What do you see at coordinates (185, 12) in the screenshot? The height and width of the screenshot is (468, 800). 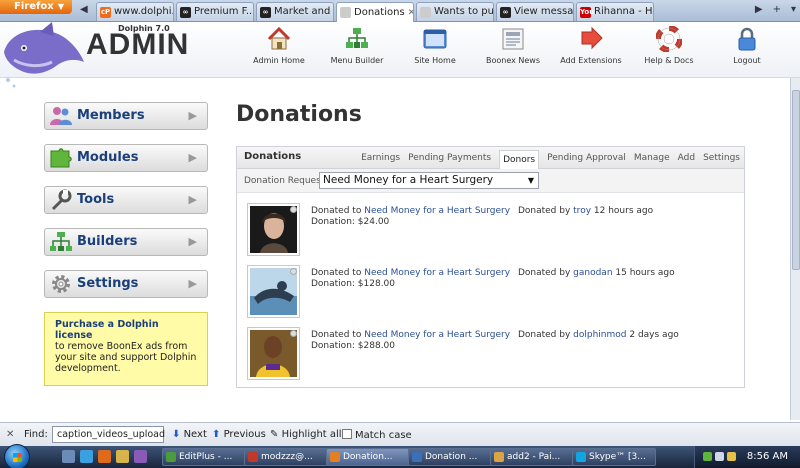 I see `favicon-icon: ∞` at bounding box center [185, 12].